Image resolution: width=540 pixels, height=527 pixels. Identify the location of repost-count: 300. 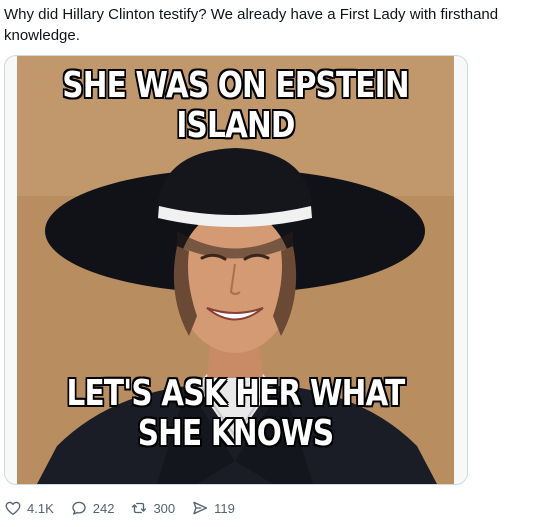
(164, 508).